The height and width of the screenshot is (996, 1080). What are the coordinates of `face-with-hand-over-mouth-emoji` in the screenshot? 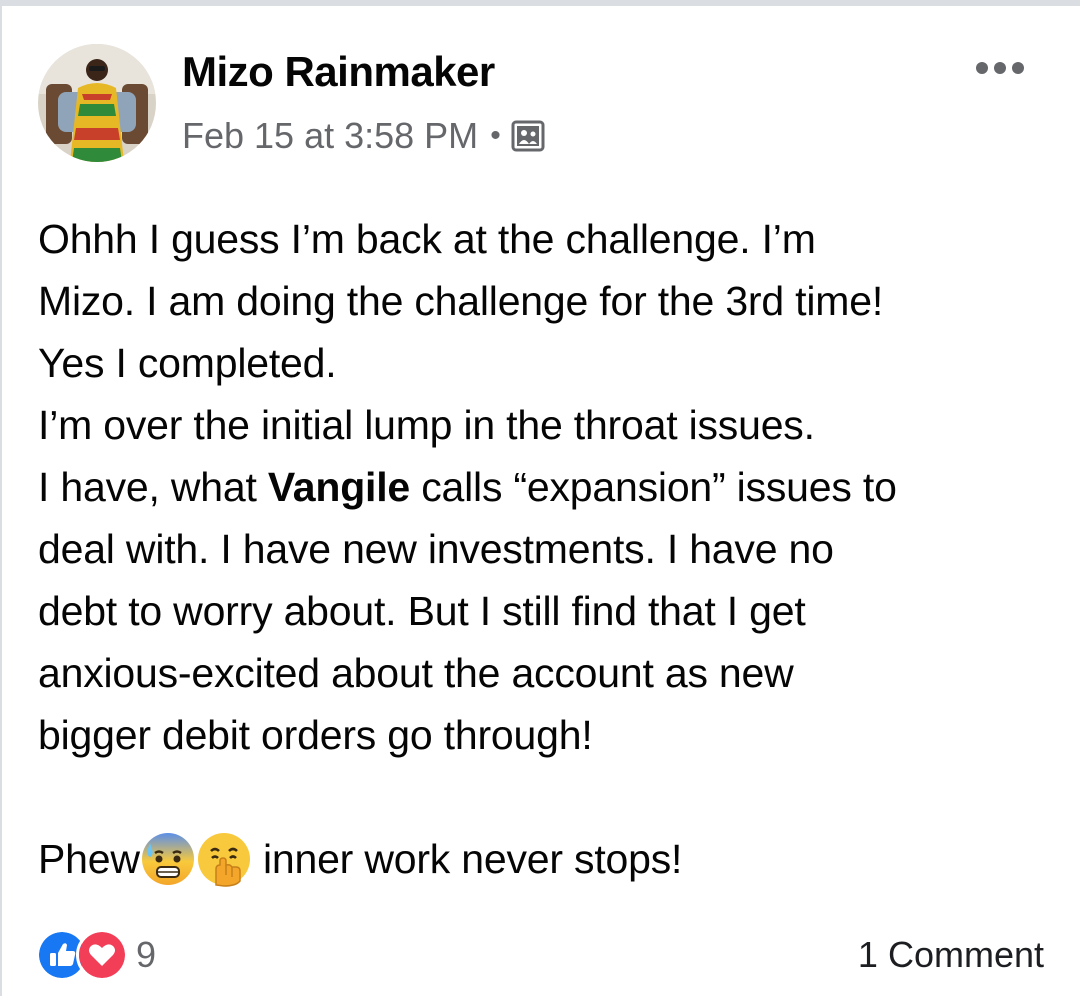 It's located at (224, 859).